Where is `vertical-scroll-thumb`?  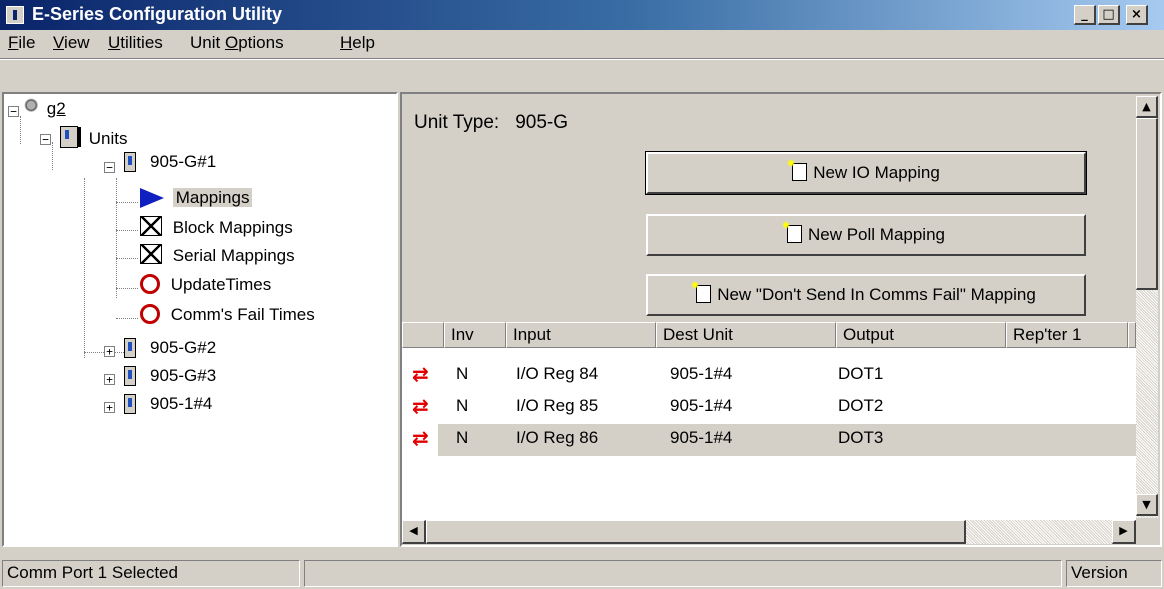 vertical-scroll-thumb is located at coordinates (1147, 204).